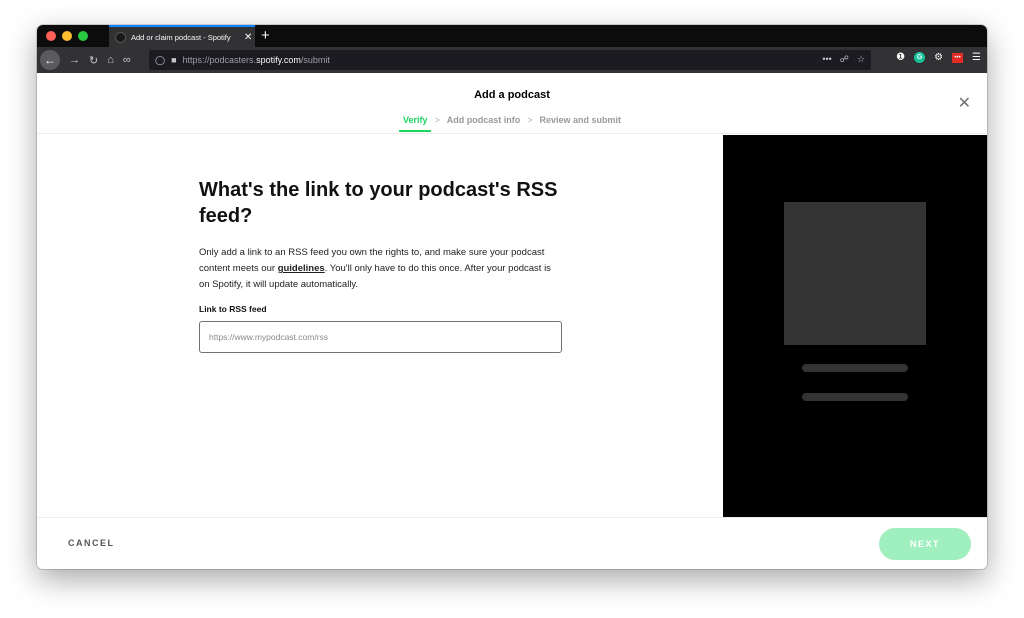 The width and height of the screenshot is (1024, 618). I want to click on forward-icon: →, so click(74, 60).